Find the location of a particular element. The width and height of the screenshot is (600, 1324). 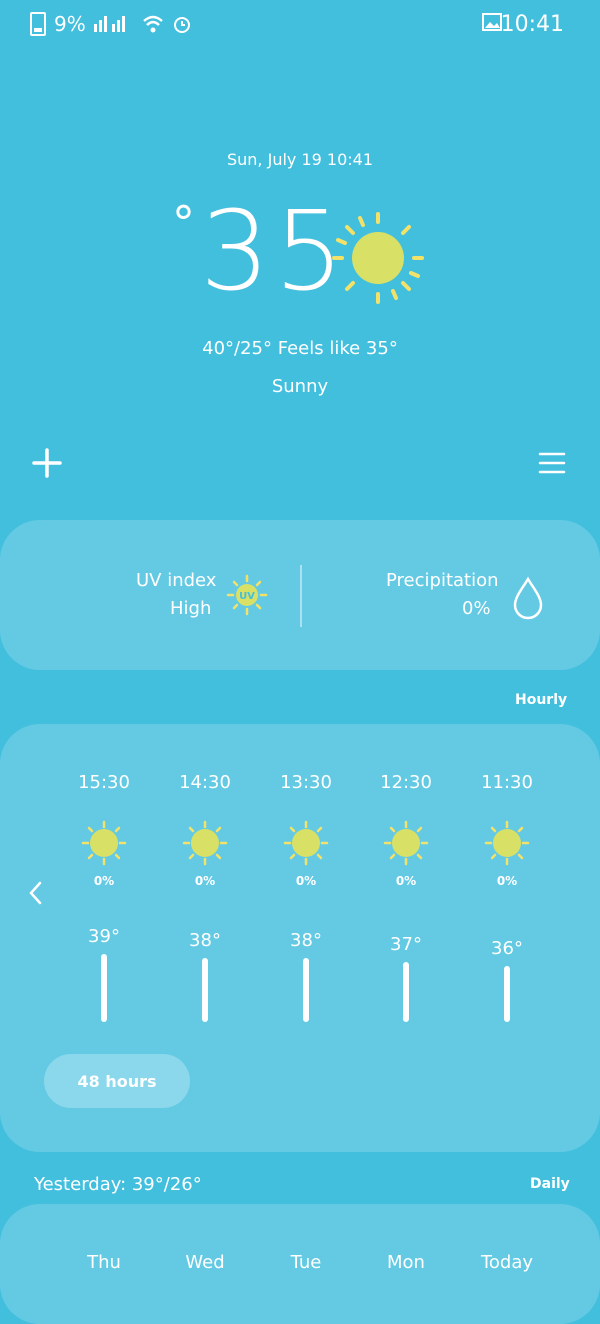

water-drop-icon is located at coordinates (528, 598).